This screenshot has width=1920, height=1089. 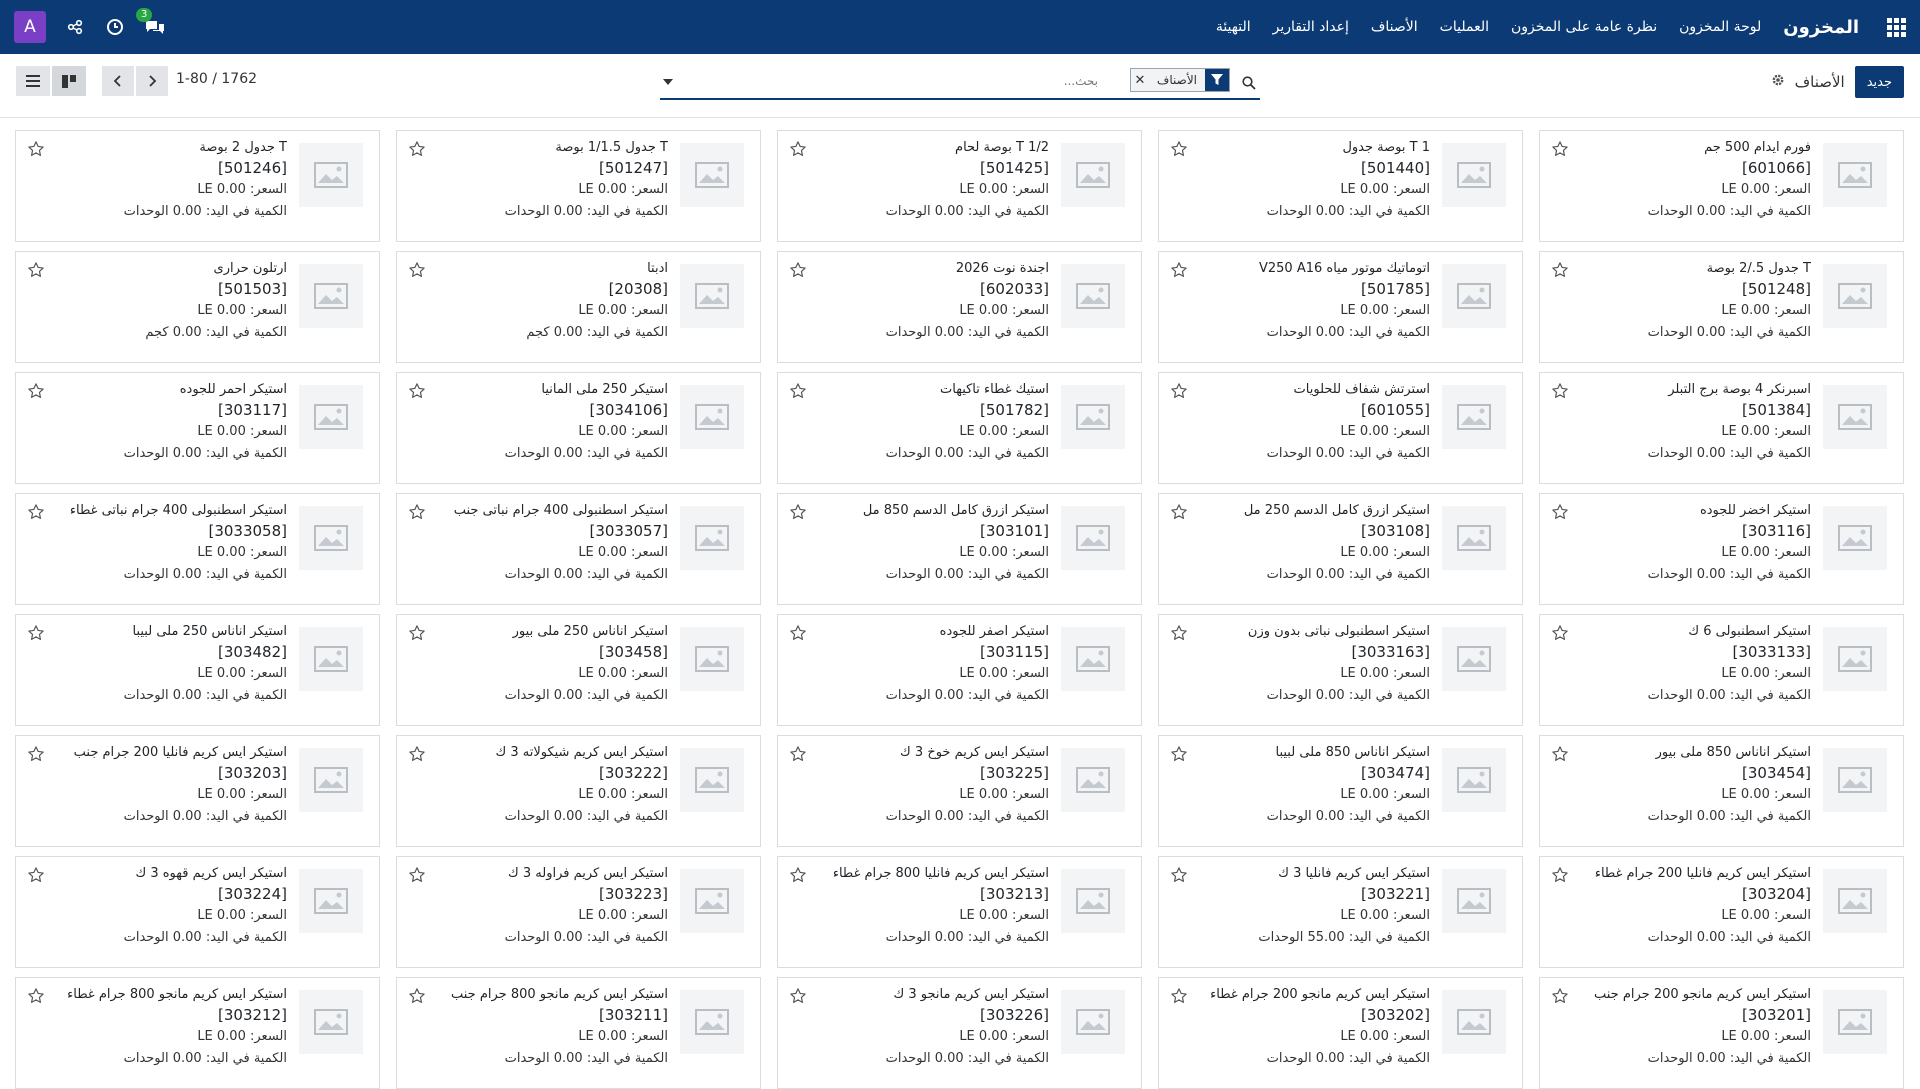 I want to click on new-button: جديد, so click(x=1879, y=82).